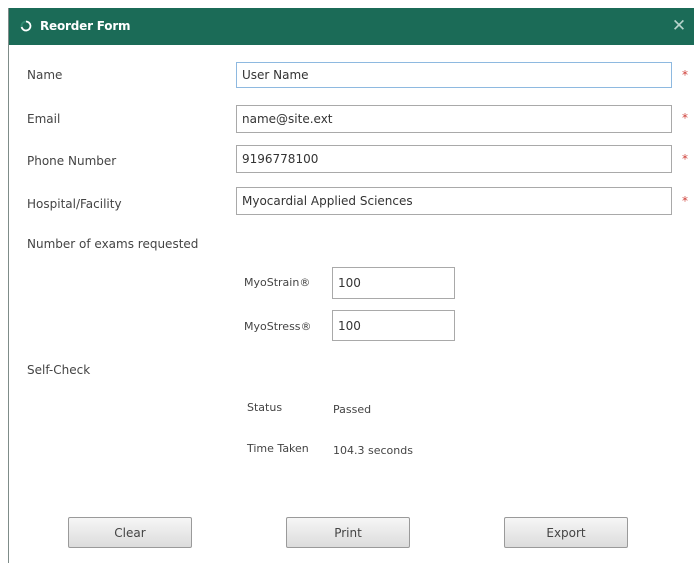 This screenshot has width=694, height=563. What do you see at coordinates (278, 448) in the screenshot?
I see `time-taken-label: Time Taken` at bounding box center [278, 448].